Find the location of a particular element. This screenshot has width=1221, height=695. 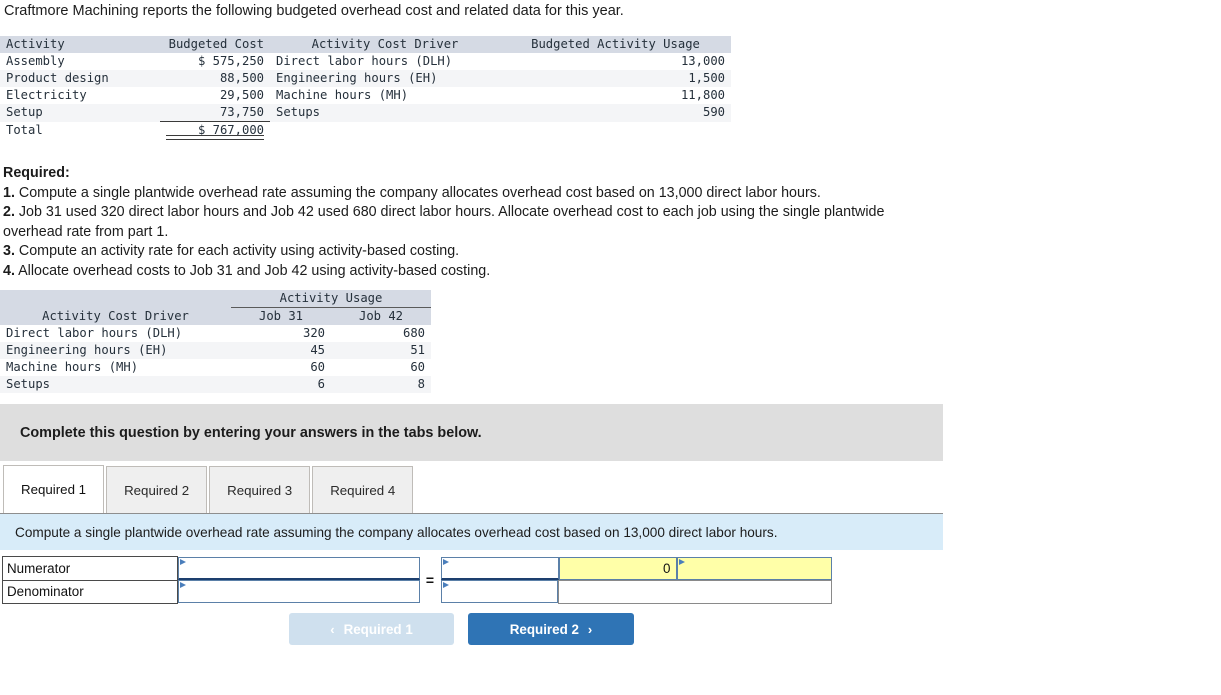

cell-cost: $ 575,250 is located at coordinates (215, 61).